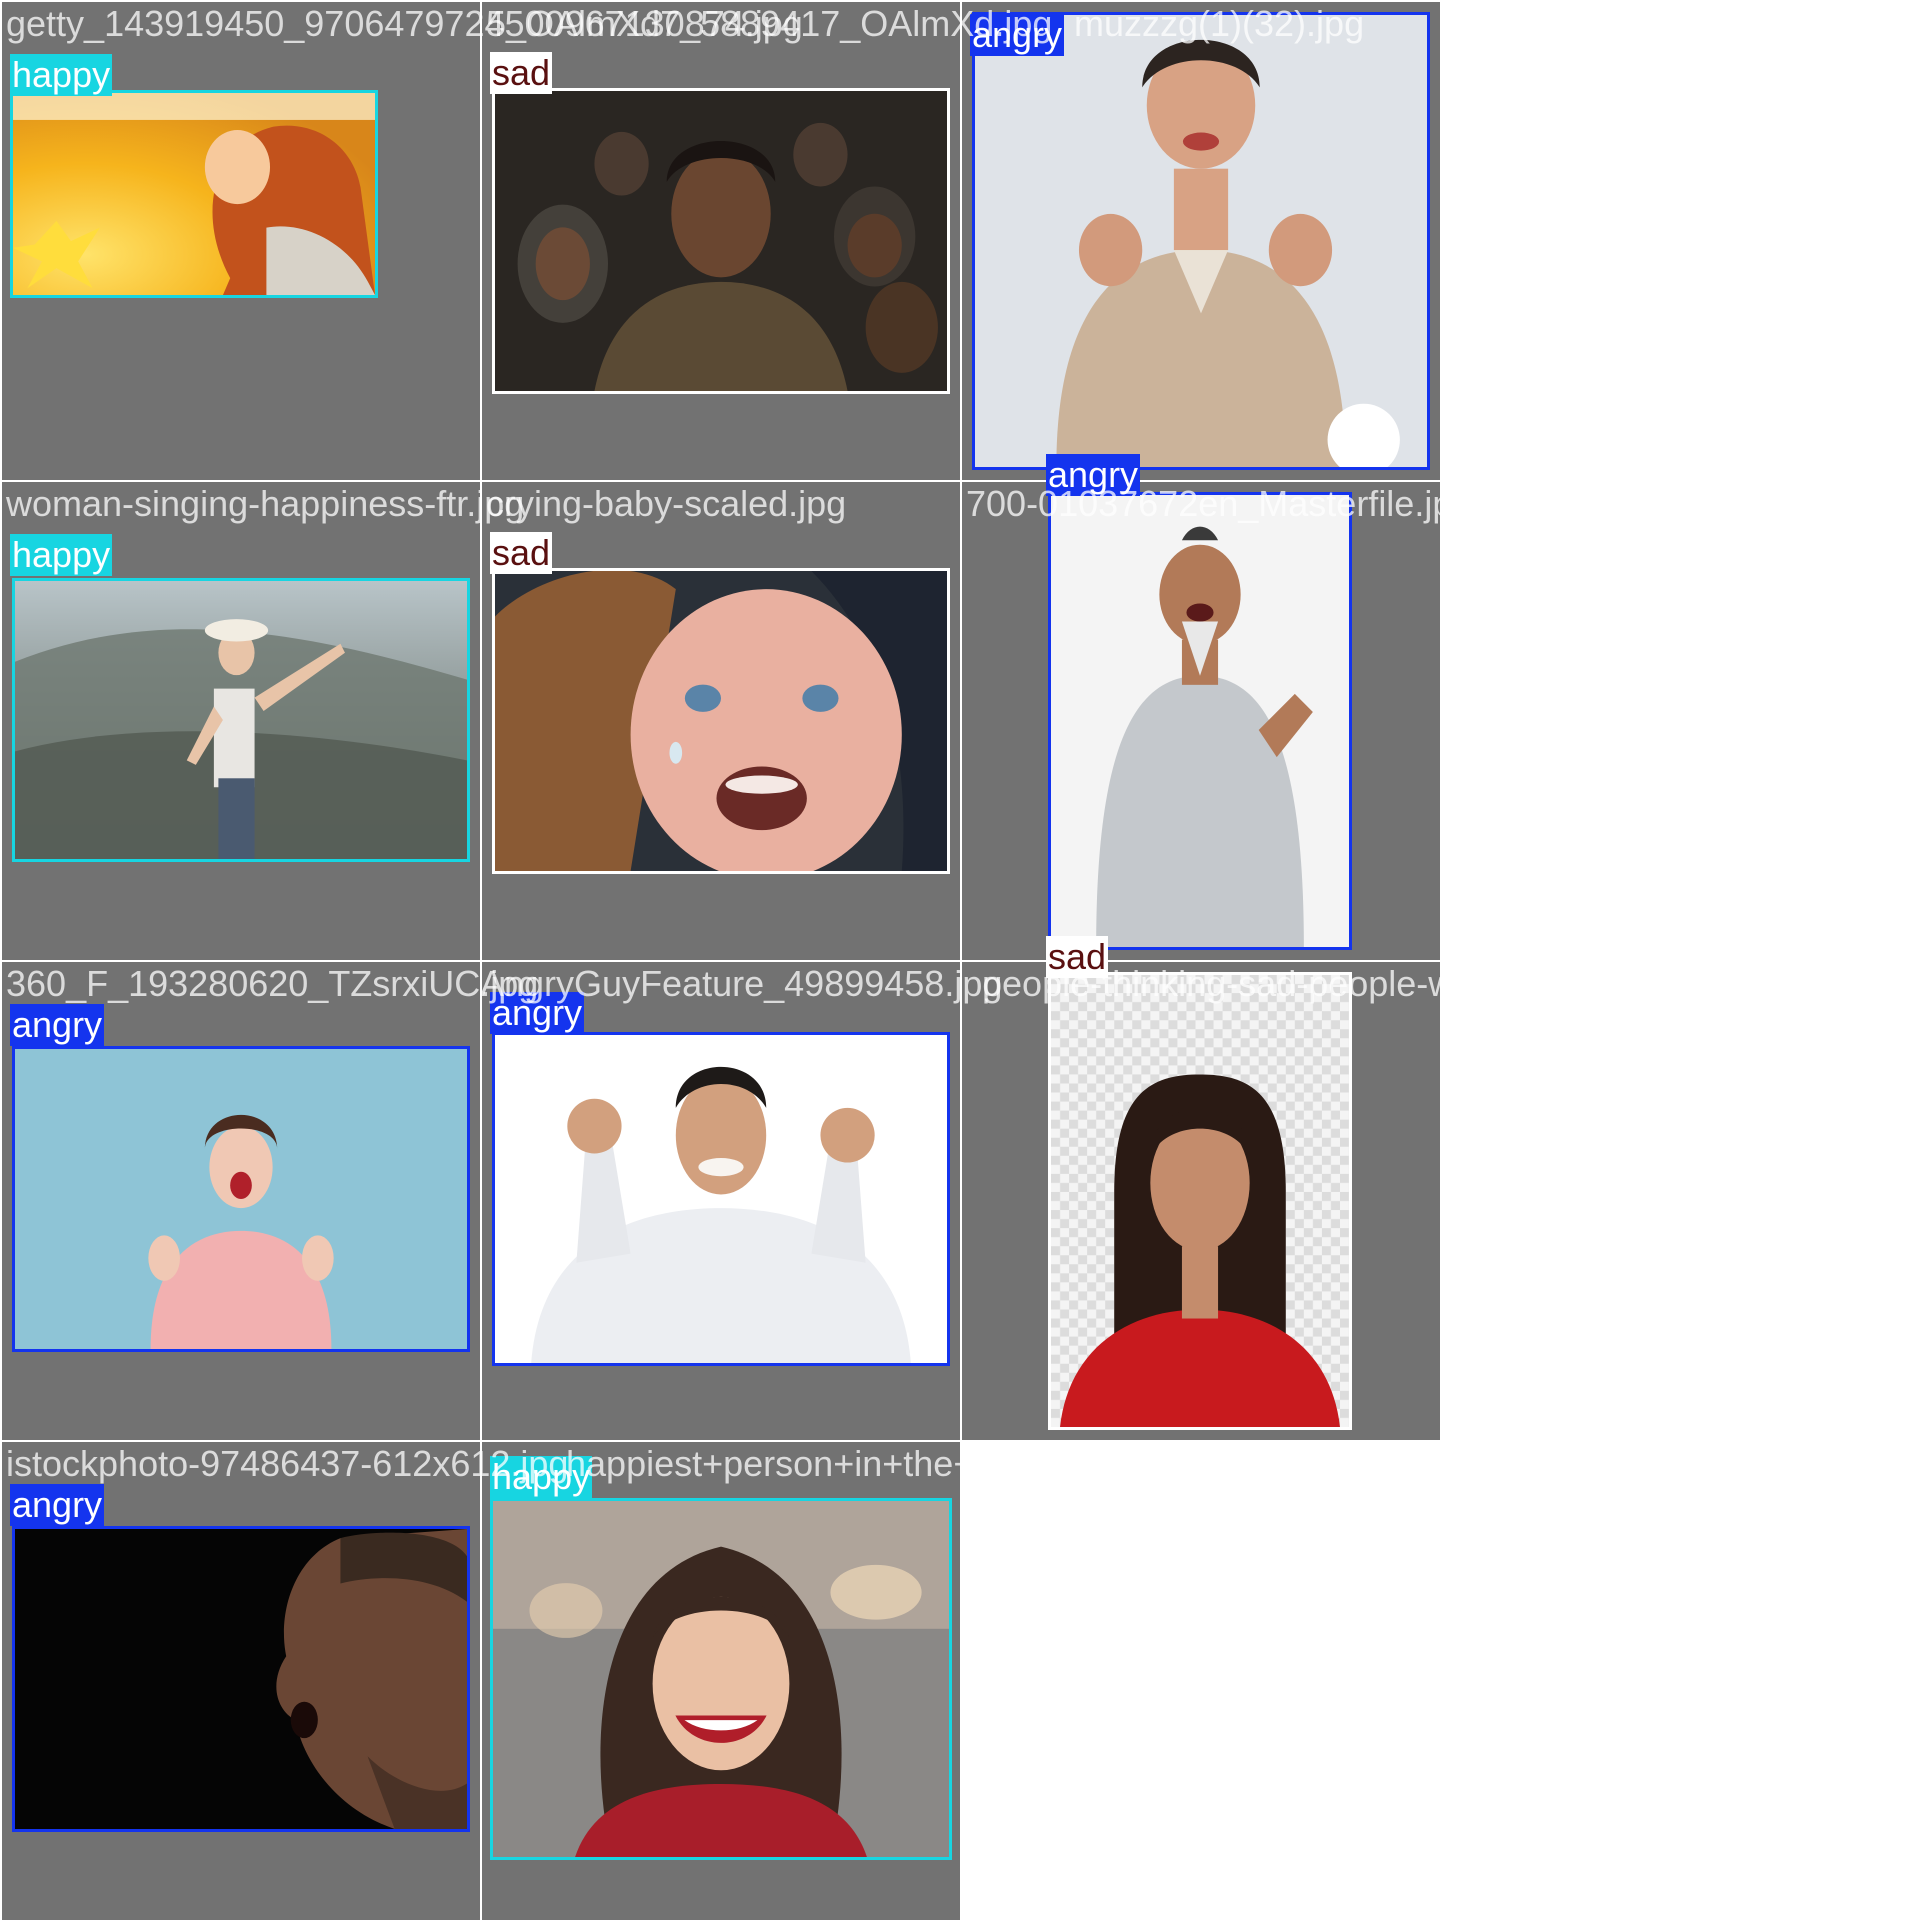  What do you see at coordinates (265, 503) in the screenshot?
I see `filename-caption: woman-singing-happiness-ftr.jpg` at bounding box center [265, 503].